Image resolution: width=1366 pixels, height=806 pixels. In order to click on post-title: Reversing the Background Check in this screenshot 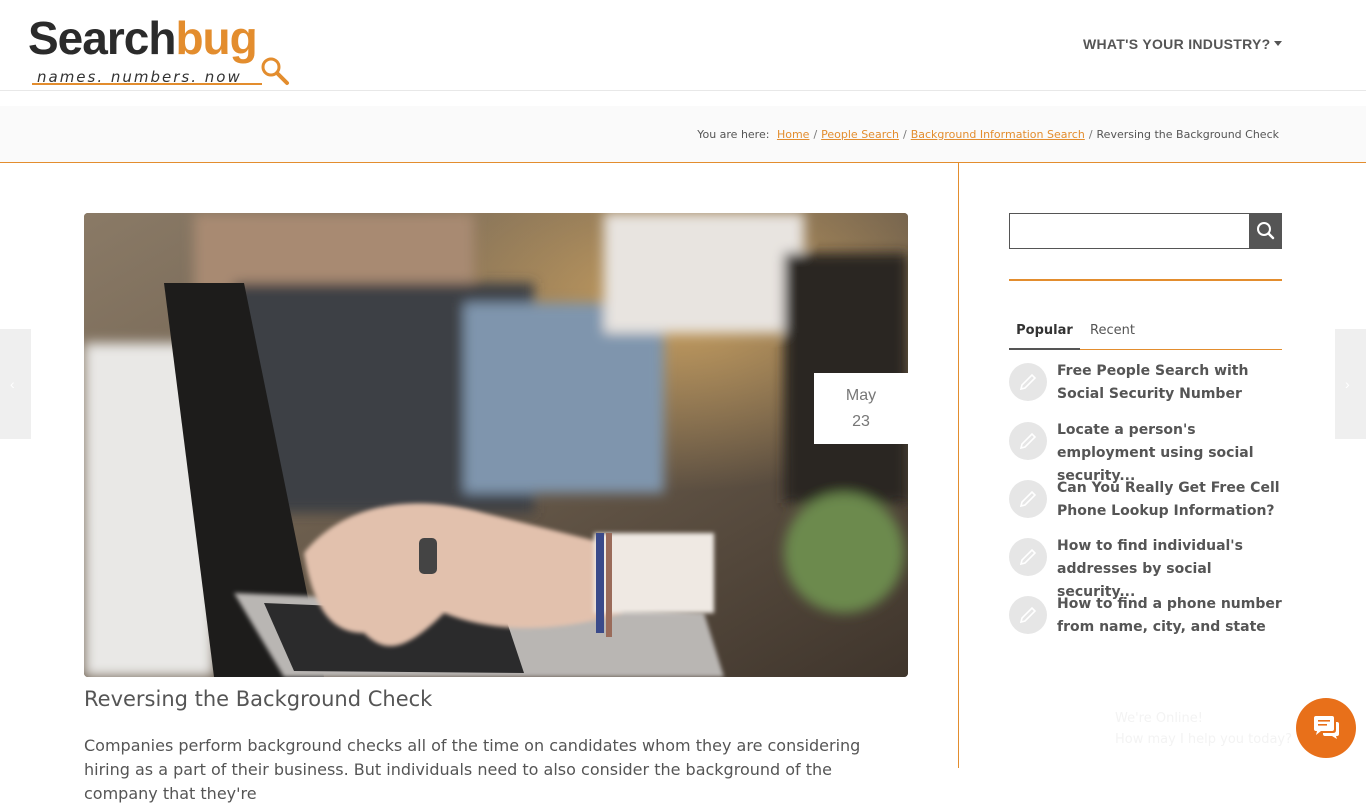, I will do `click(258, 699)`.